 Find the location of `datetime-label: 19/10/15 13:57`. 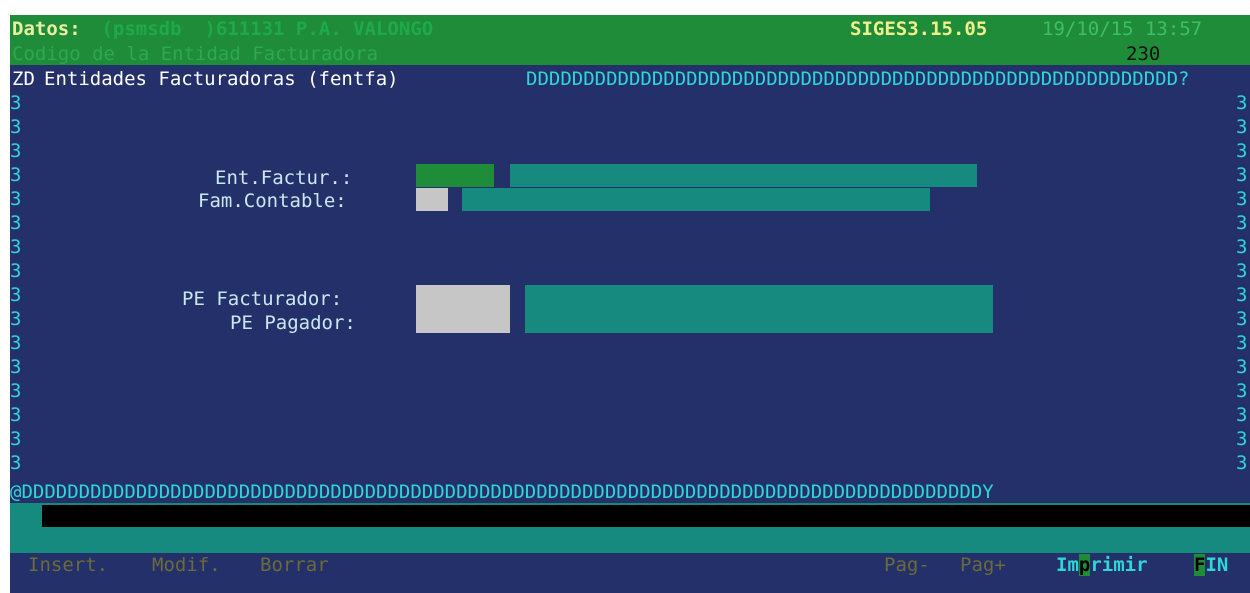

datetime-label: 19/10/15 13:57 is located at coordinates (1122, 29).